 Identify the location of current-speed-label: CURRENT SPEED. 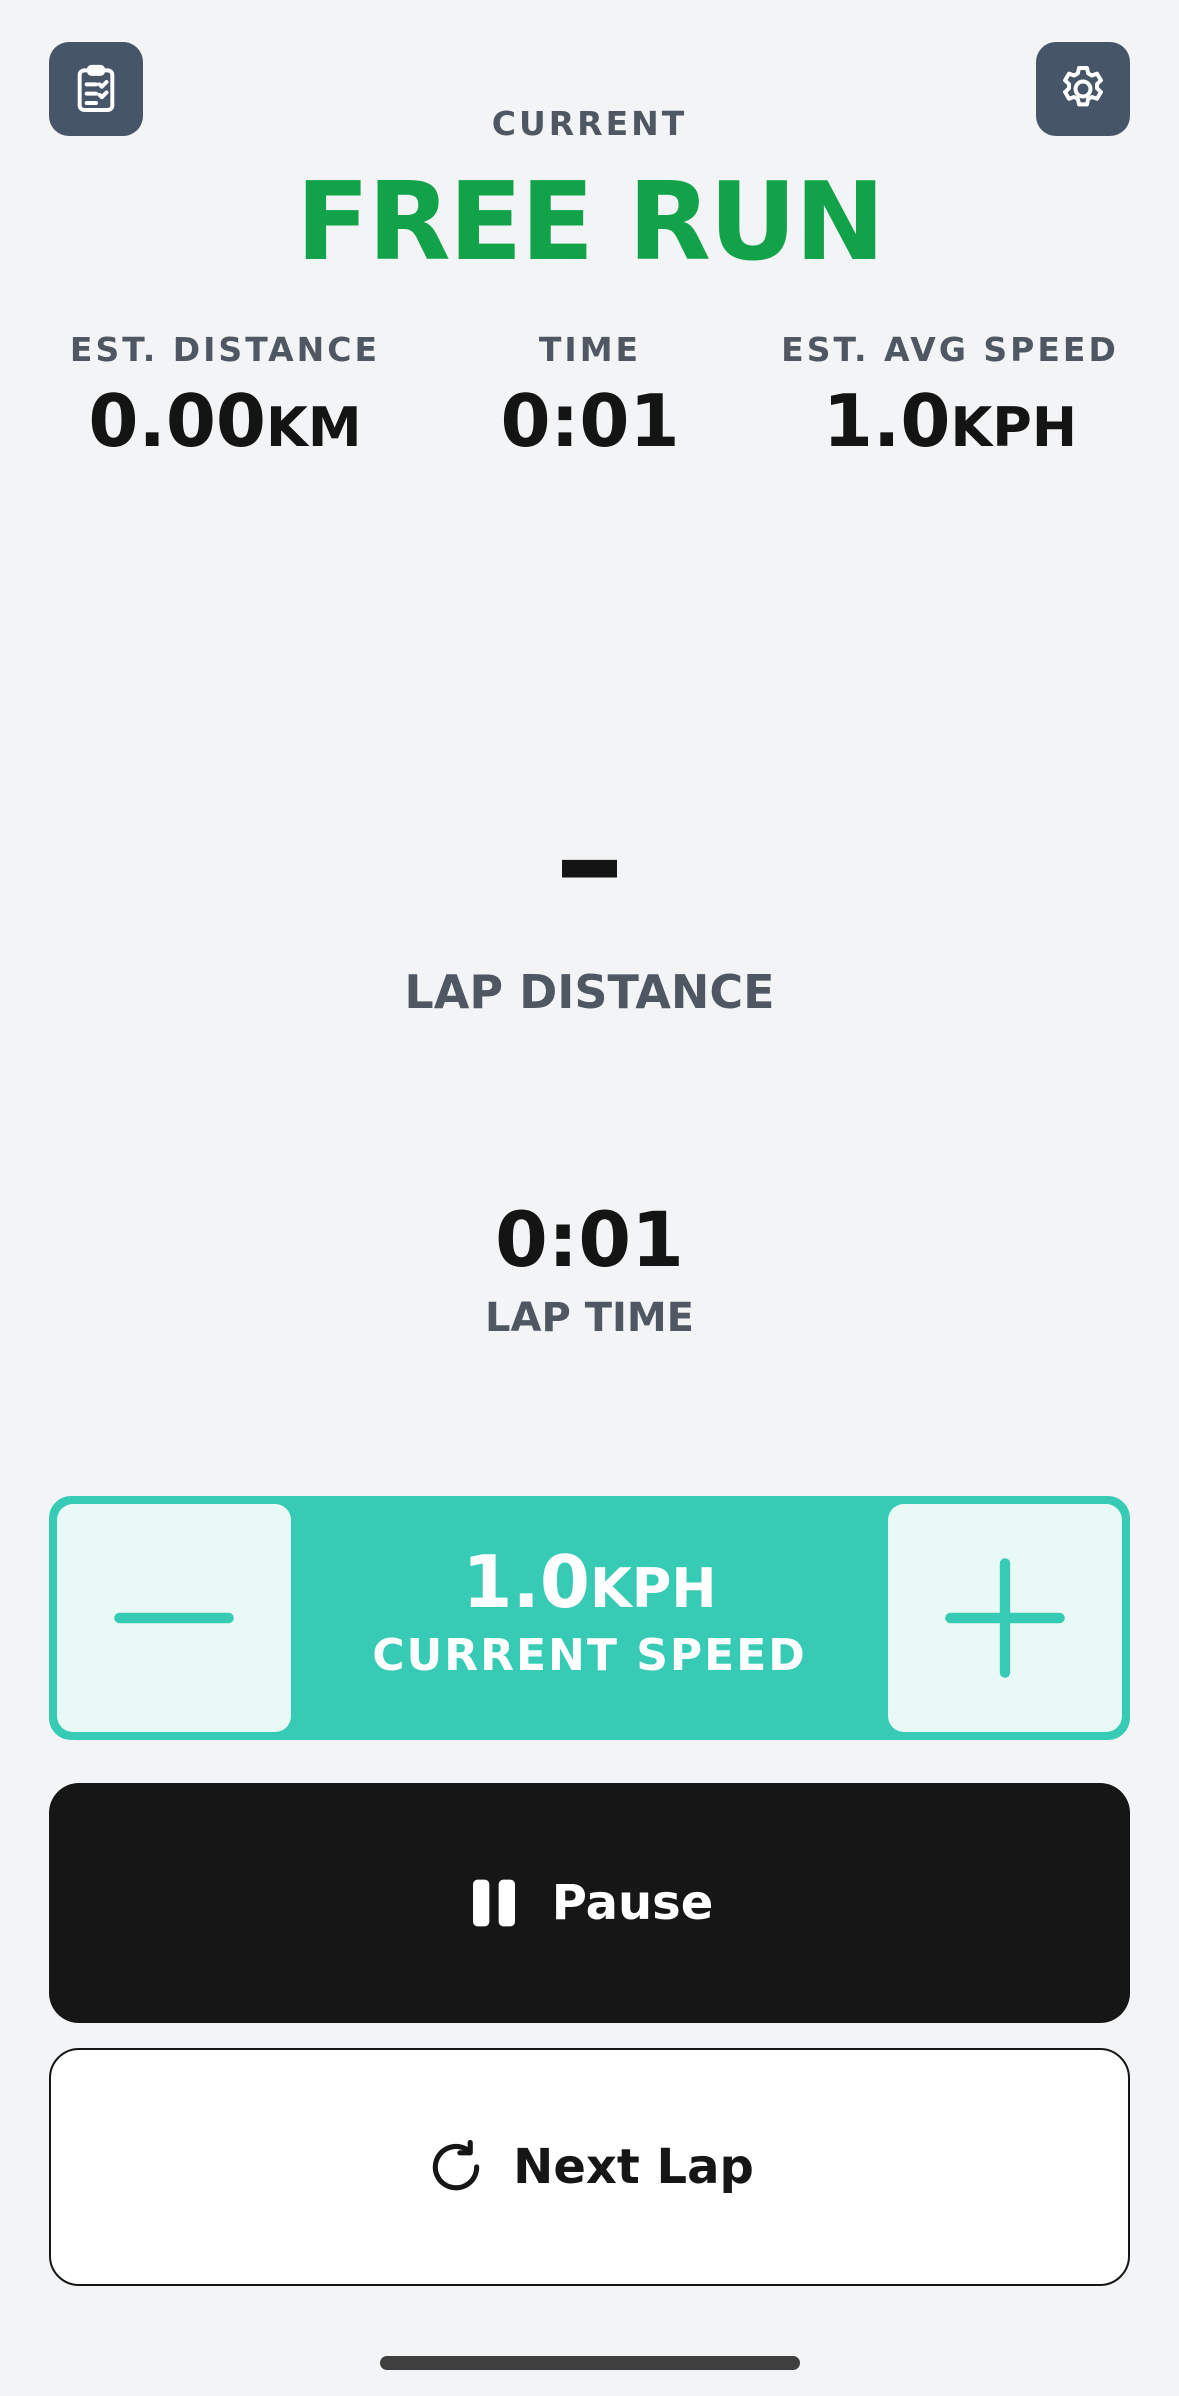
(589, 1655).